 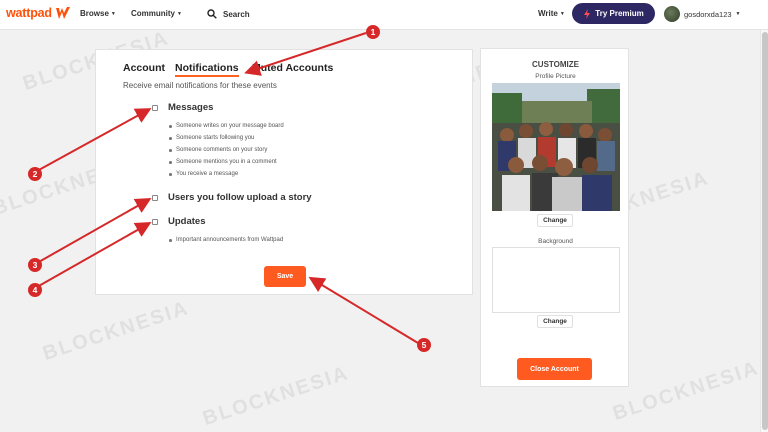 What do you see at coordinates (587, 13) in the screenshot?
I see `lightning-bolt-icon` at bounding box center [587, 13].